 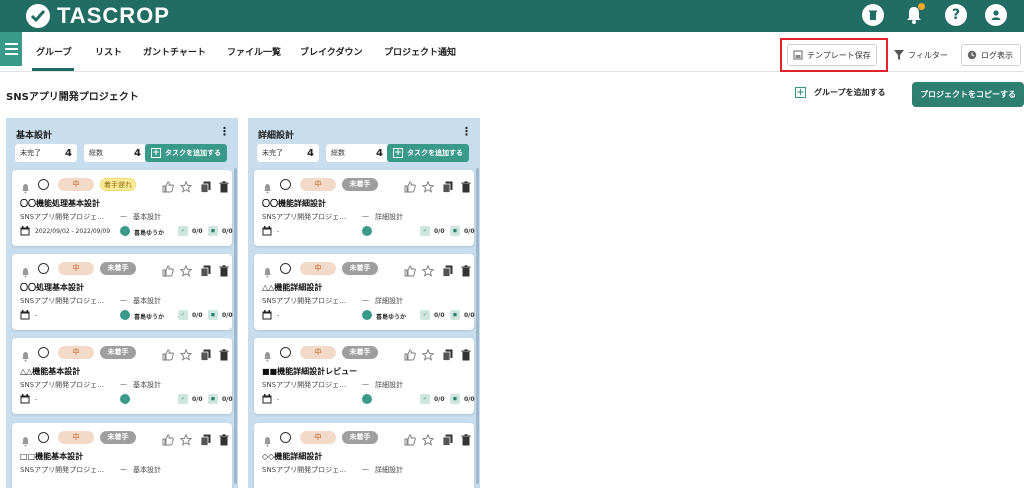 What do you see at coordinates (98, 16) in the screenshot?
I see `app-logo: TASCROP` at bounding box center [98, 16].